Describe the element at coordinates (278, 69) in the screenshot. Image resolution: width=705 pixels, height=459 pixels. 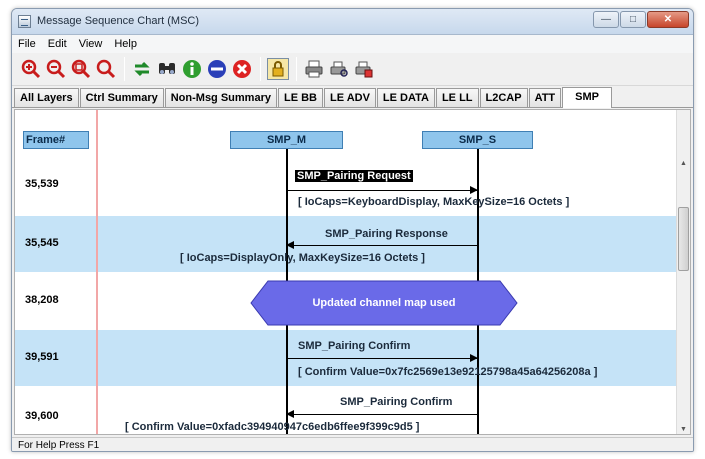
I see `lock-icon` at that location.